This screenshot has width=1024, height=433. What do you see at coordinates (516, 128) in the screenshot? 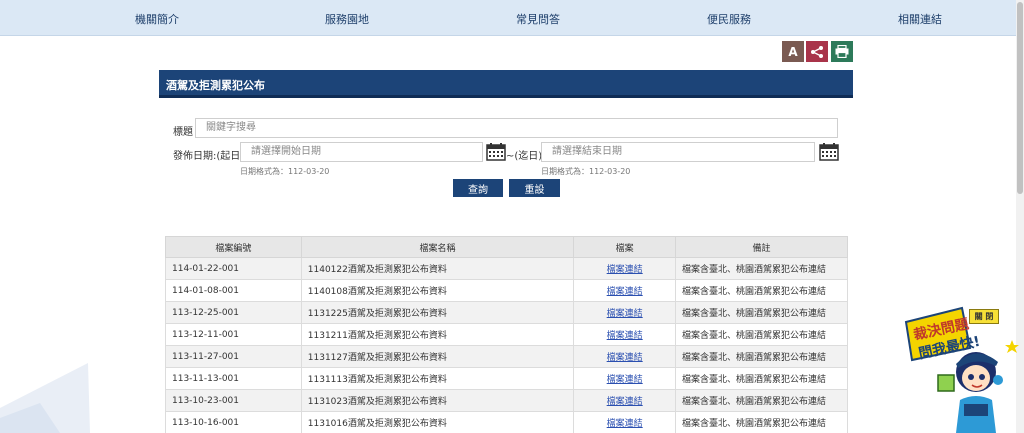
I see `keyword-search-input: 關鍵字搜尋` at bounding box center [516, 128].